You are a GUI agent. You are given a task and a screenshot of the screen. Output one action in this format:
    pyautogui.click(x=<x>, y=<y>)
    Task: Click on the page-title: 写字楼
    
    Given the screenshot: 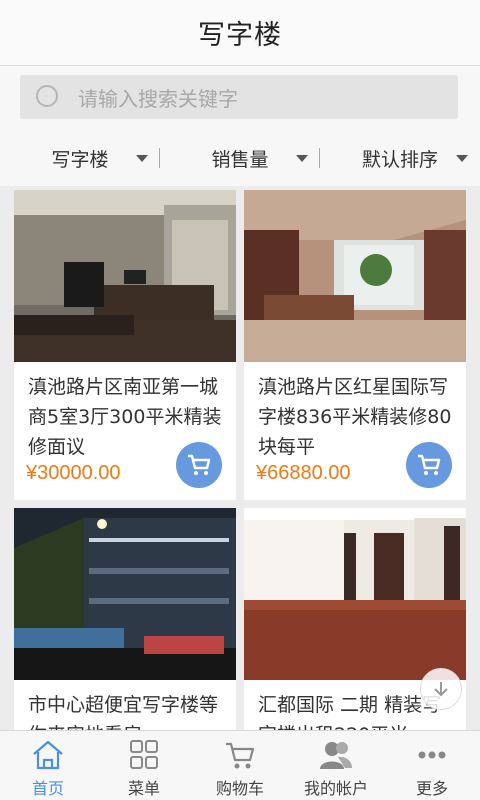 What is the action you would take?
    pyautogui.click(x=240, y=35)
    